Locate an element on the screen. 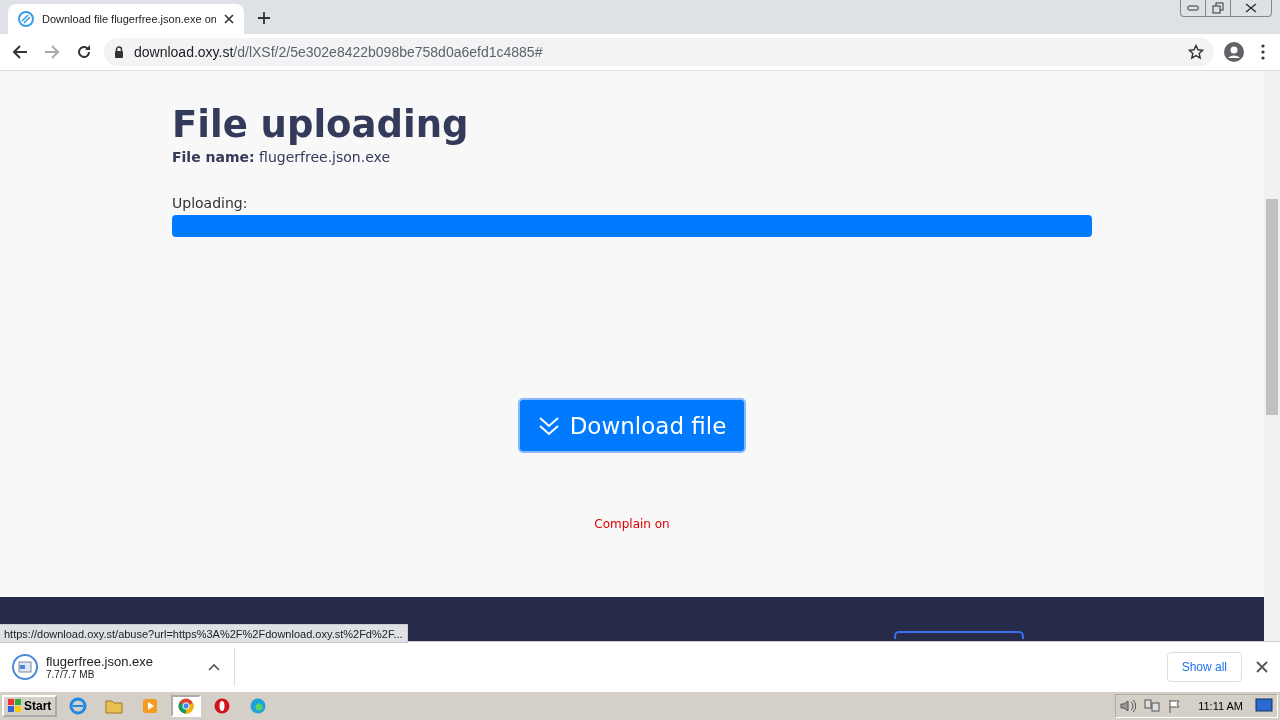 The width and height of the screenshot is (1280, 720). new-tab-icon is located at coordinates (264, 18).